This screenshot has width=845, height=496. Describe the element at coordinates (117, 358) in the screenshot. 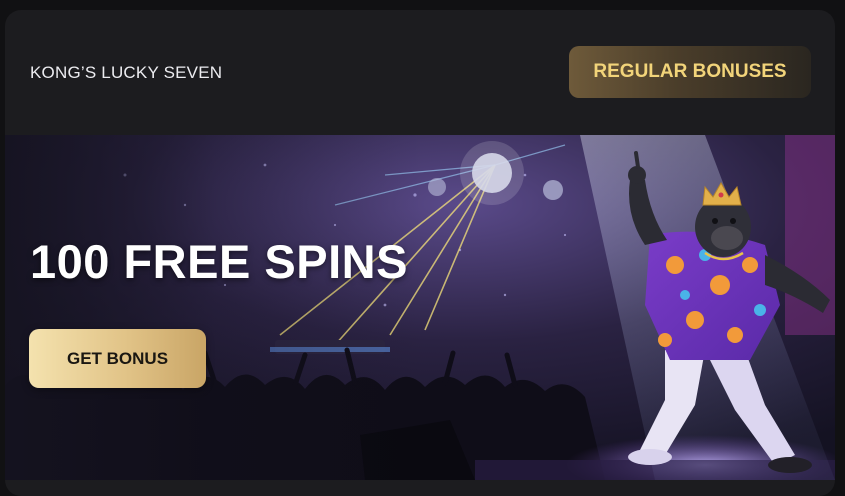

I see `get-bonus-button: GET BONUS` at that location.